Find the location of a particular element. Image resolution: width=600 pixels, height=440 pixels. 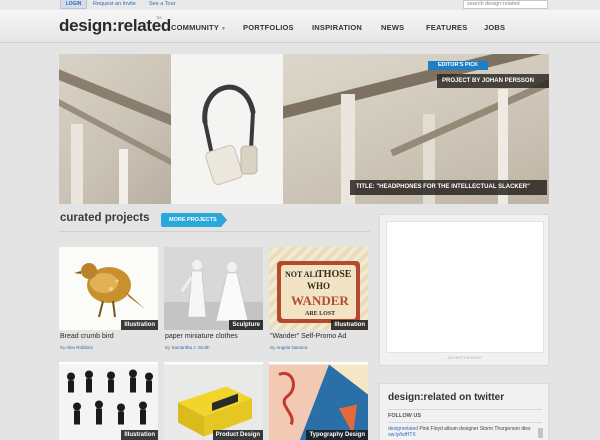

project-title: Bread crumb bird is located at coordinates (87, 336).